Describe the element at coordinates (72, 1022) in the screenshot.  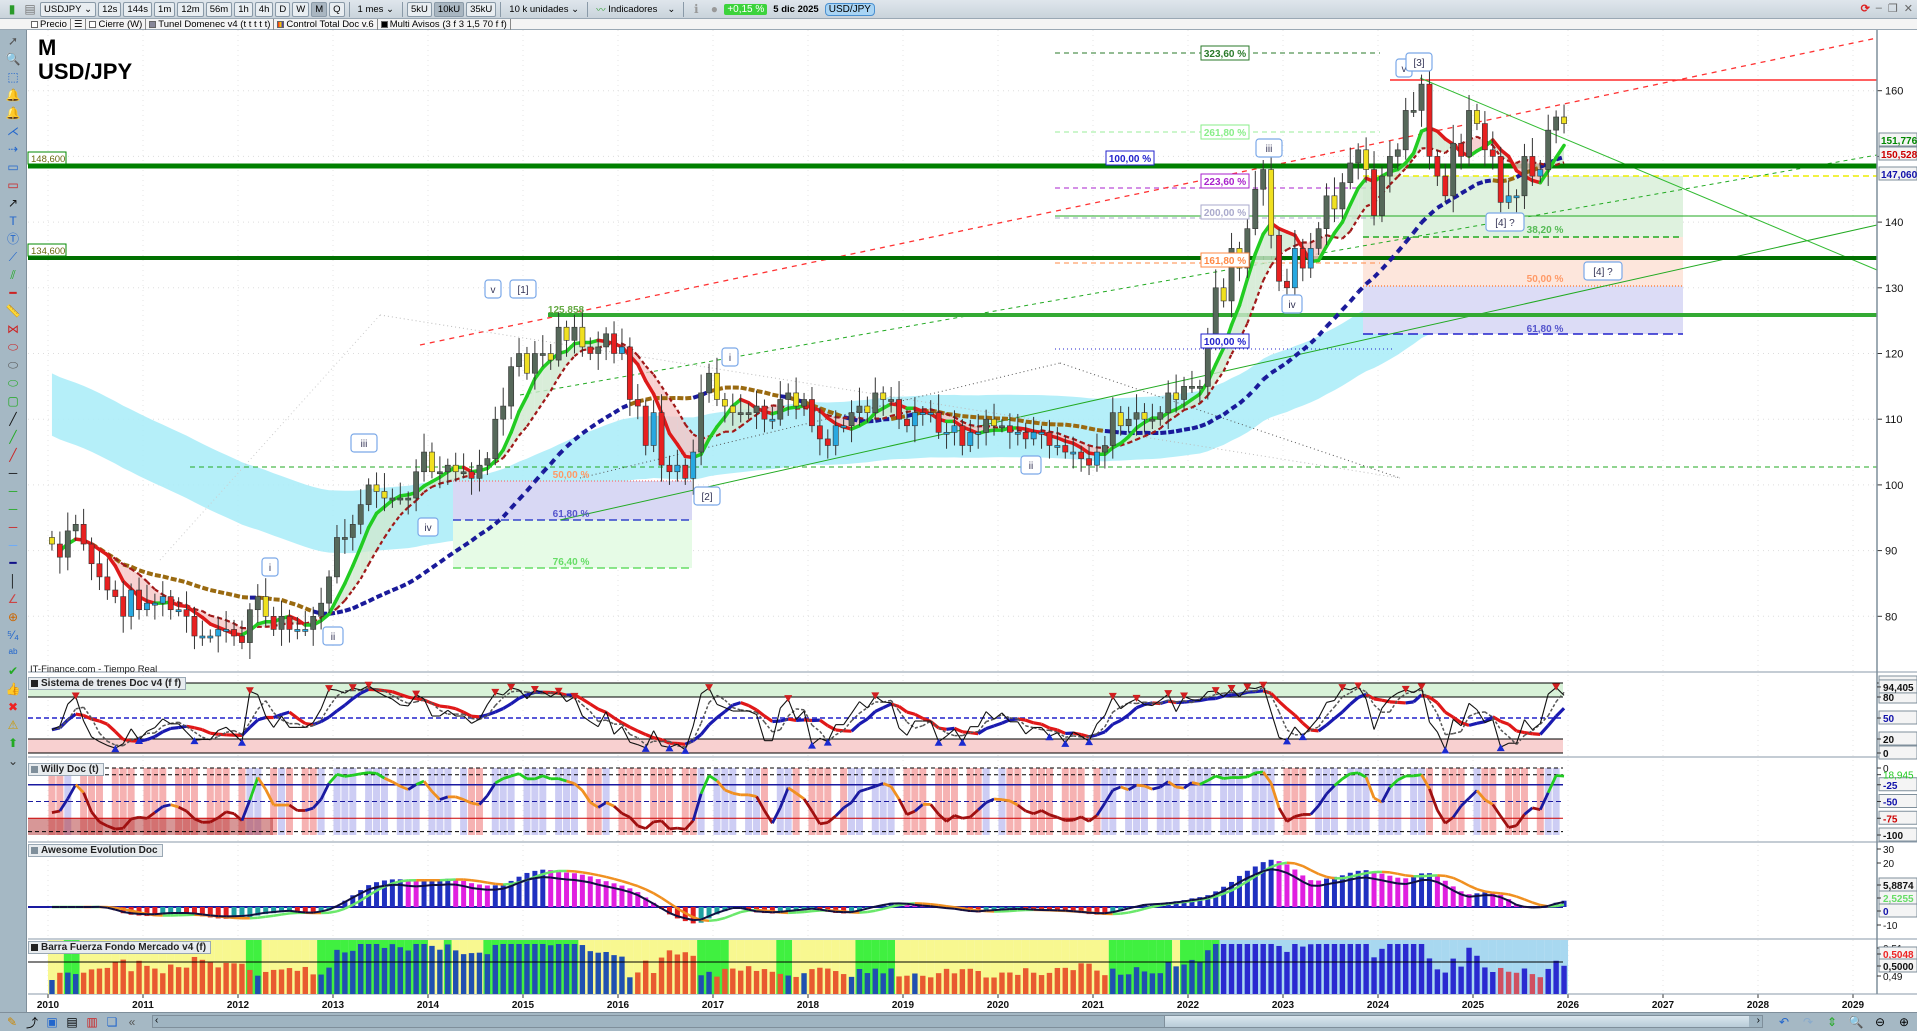
I see `report-icon: ▤` at that location.